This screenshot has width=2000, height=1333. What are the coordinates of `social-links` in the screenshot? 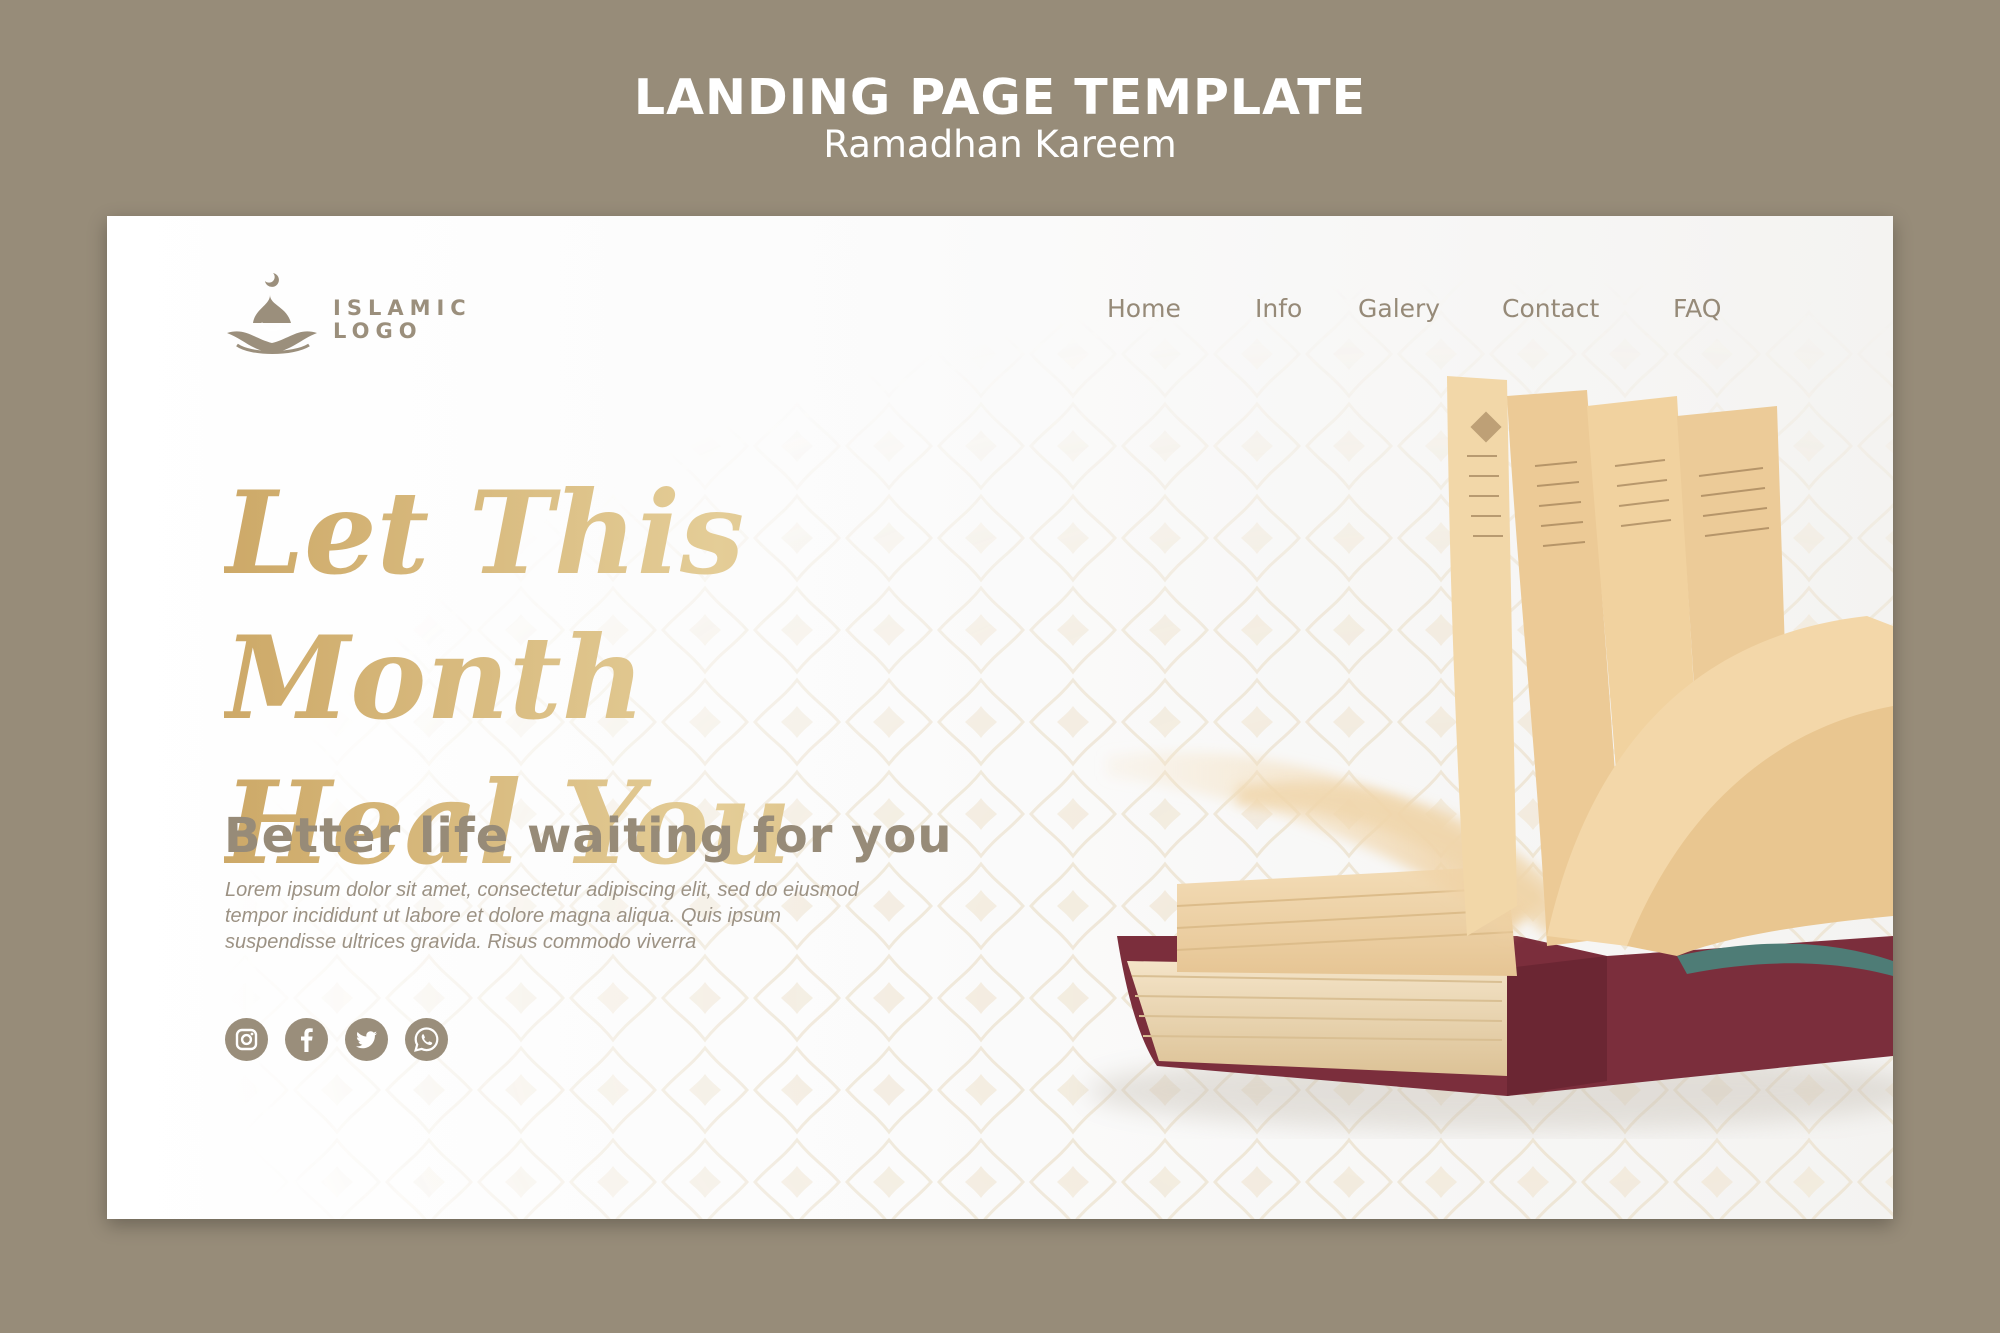 It's located at (345, 1040).